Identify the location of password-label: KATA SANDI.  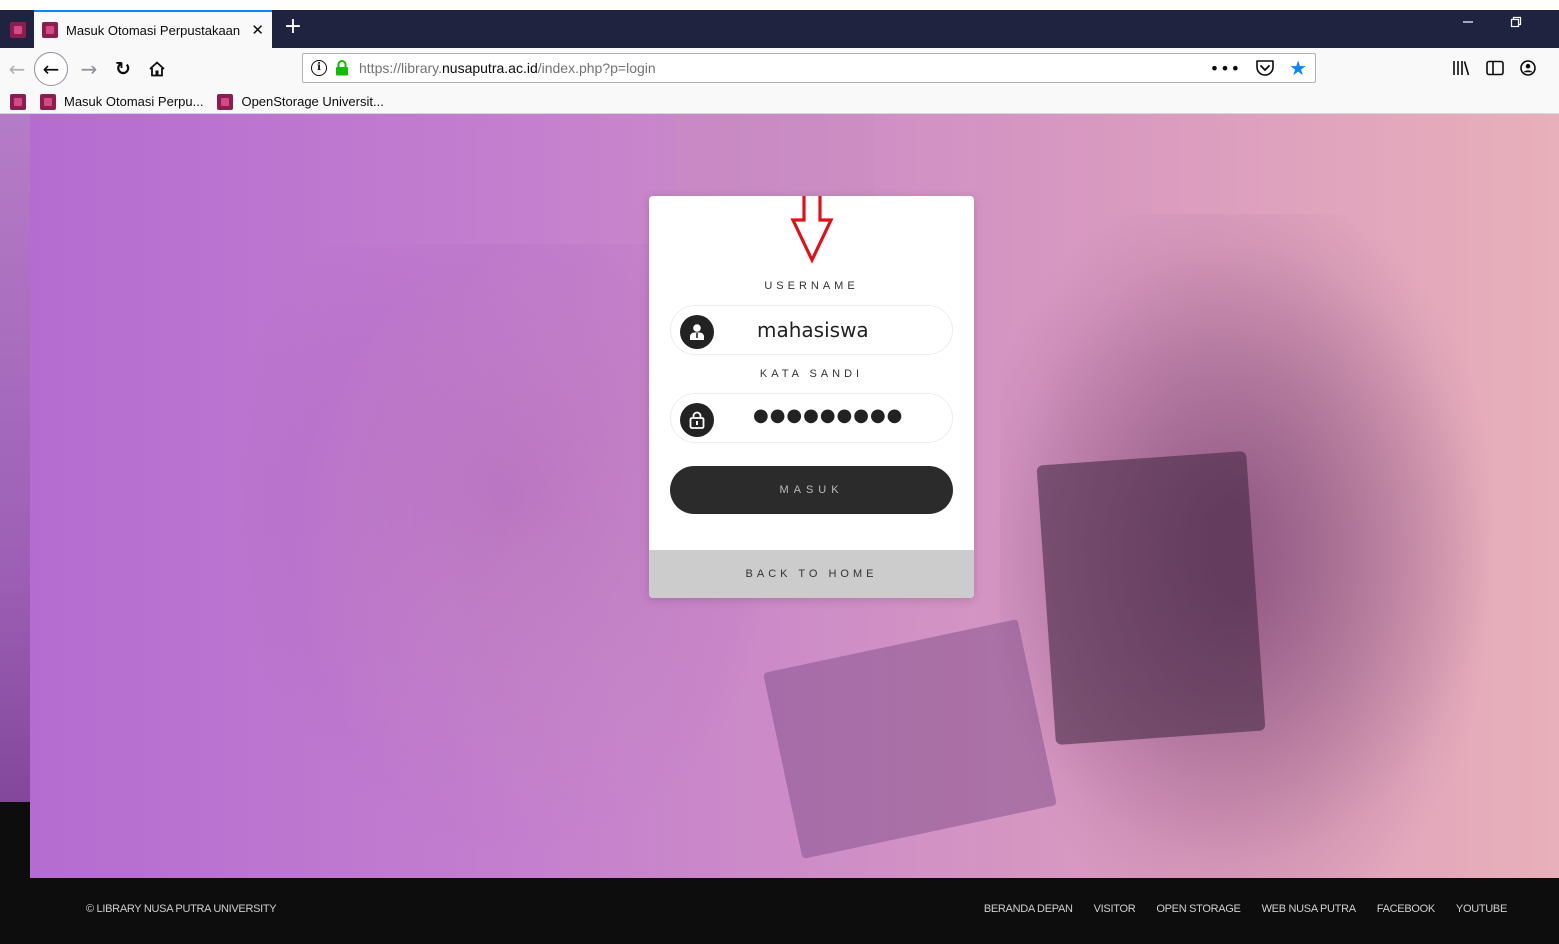
(811, 374).